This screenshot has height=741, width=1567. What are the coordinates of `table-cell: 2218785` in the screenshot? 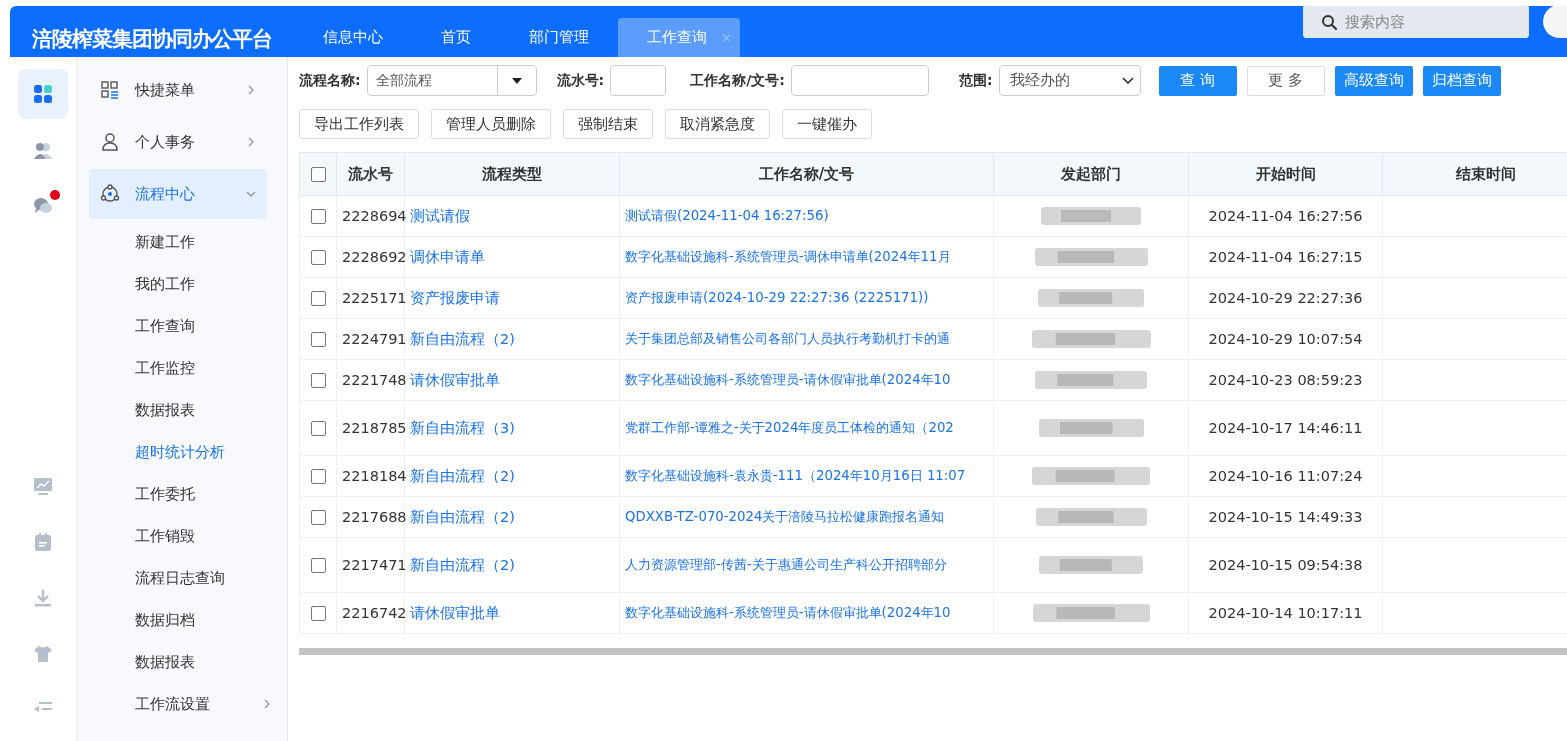 It's located at (370, 428).